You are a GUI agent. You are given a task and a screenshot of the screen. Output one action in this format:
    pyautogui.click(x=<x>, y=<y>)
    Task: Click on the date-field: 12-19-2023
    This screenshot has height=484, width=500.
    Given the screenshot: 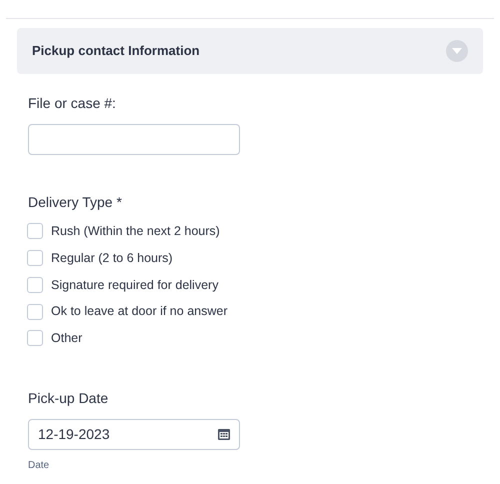 What is the action you would take?
    pyautogui.click(x=134, y=434)
    